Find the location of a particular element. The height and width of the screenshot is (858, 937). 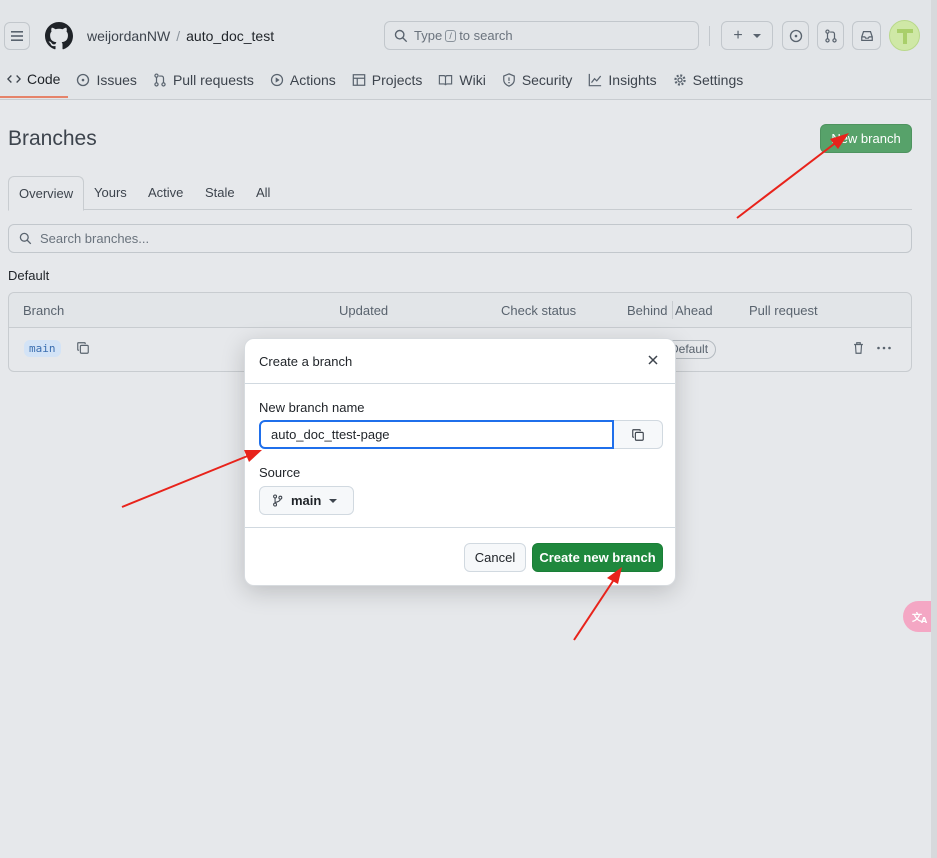

create-new-branch-button: Create new branch is located at coordinates (597, 557).